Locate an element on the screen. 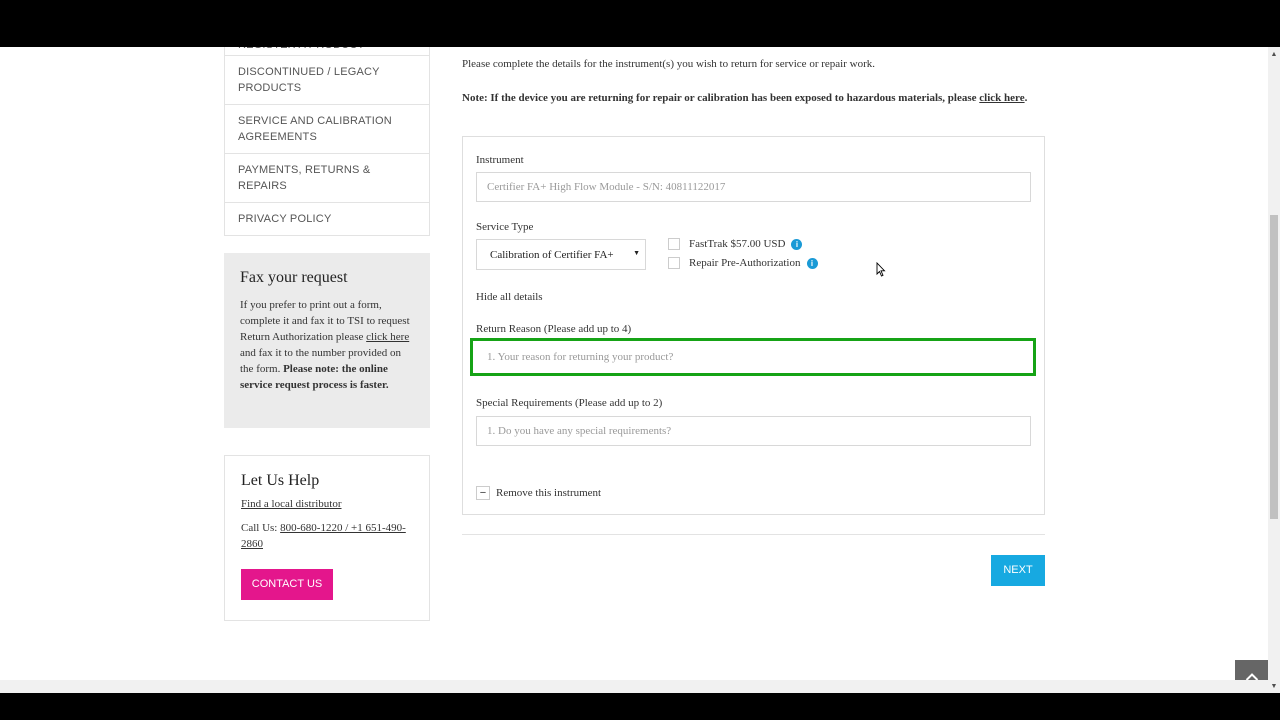 This screenshot has width=1280, height=720. call-label: Call Us: is located at coordinates (261, 528).